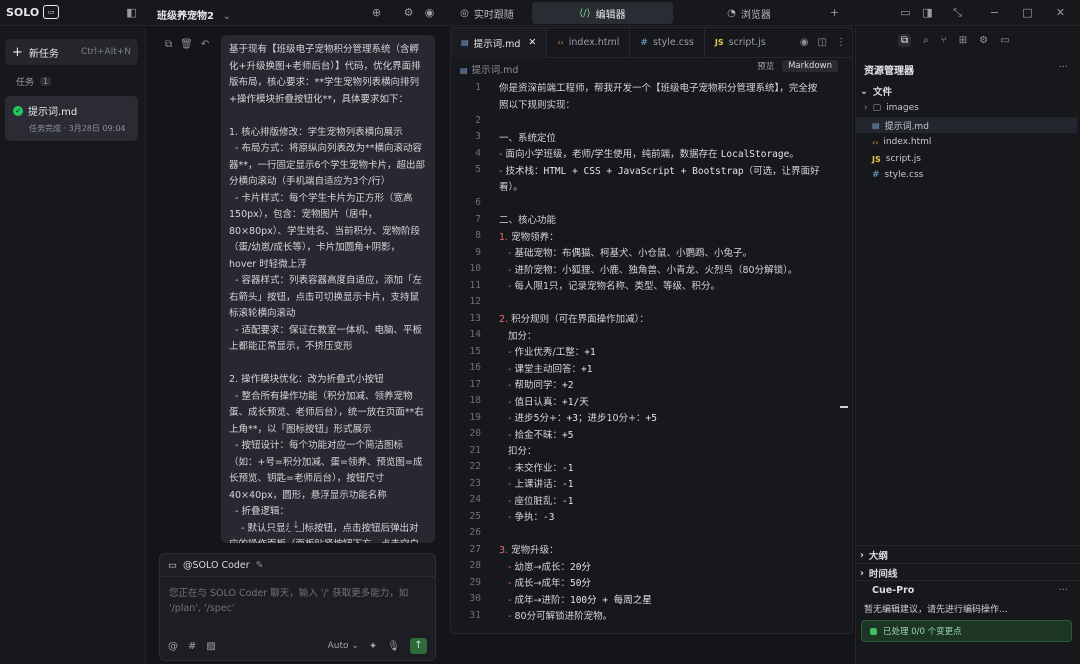 This screenshot has height=664, width=1080. What do you see at coordinates (548, 369) in the screenshot?
I see `text-segment: 课堂主动回答：` at bounding box center [548, 369].